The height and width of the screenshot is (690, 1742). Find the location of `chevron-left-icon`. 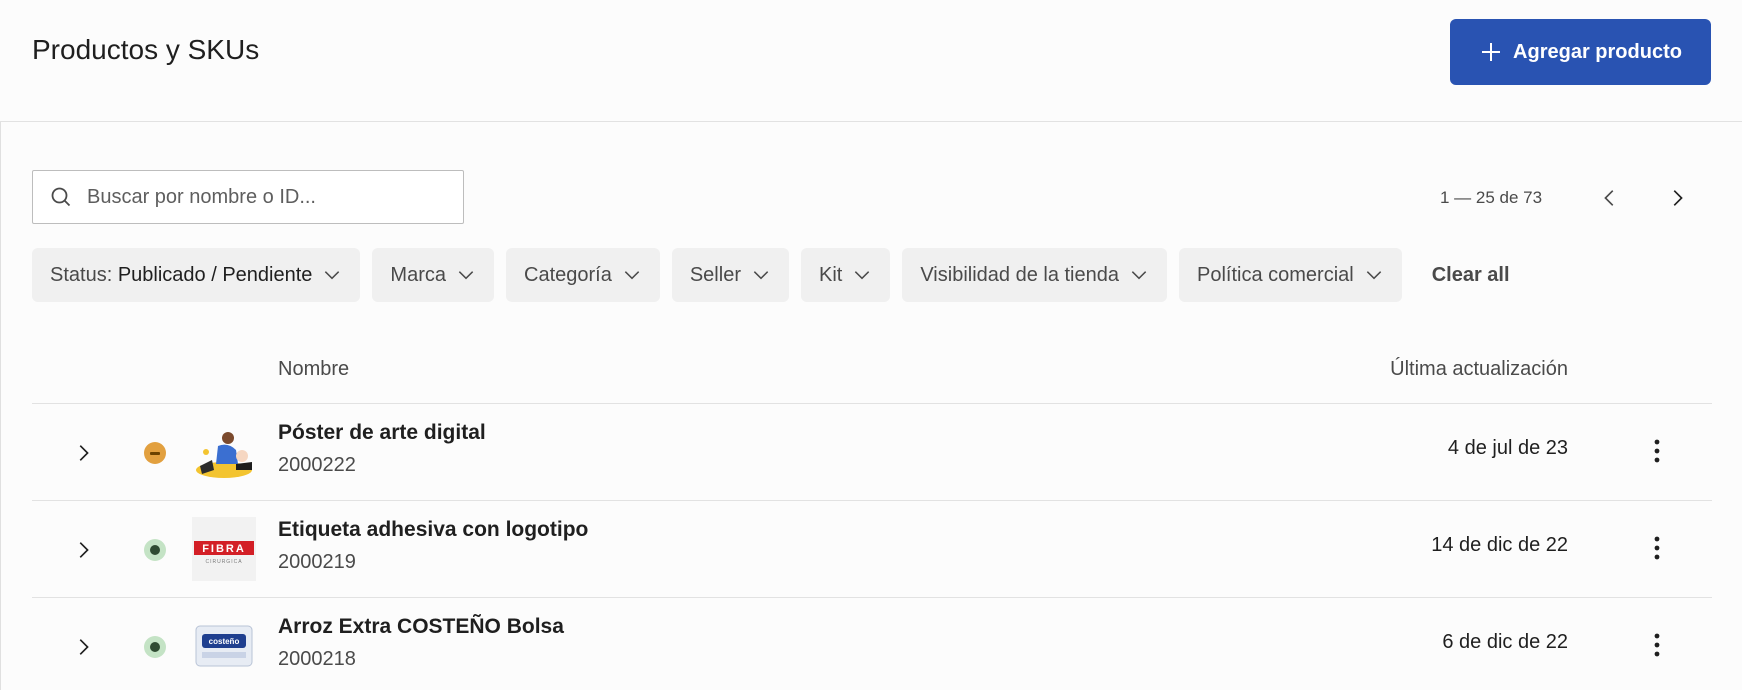

chevron-left-icon is located at coordinates (1609, 198).